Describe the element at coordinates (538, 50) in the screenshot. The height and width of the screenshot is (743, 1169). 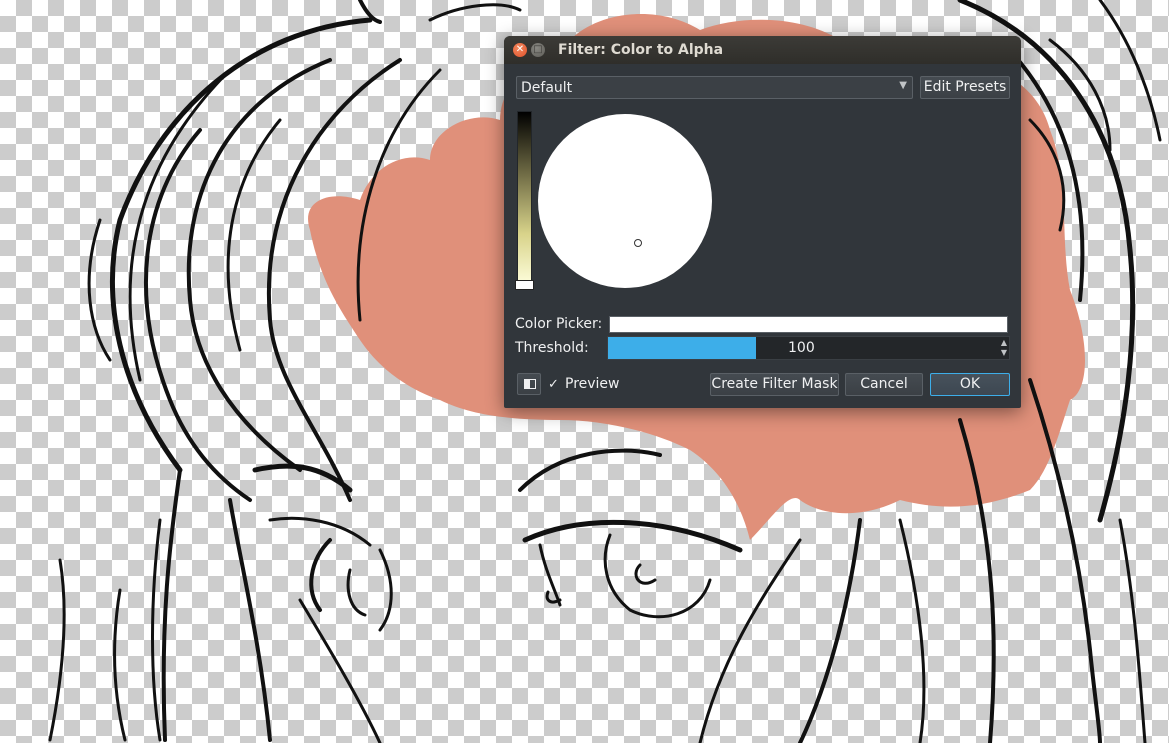
I see `maximize-icon: □` at that location.